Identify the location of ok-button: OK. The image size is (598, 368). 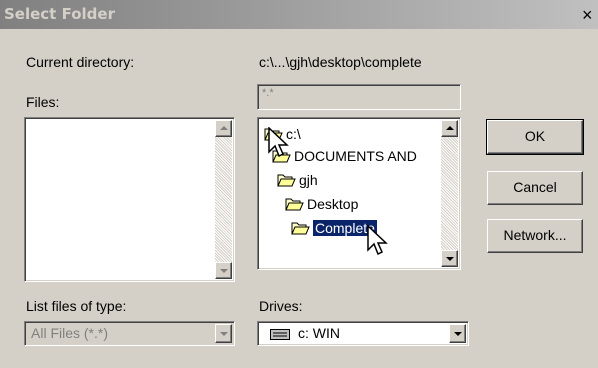
(535, 137).